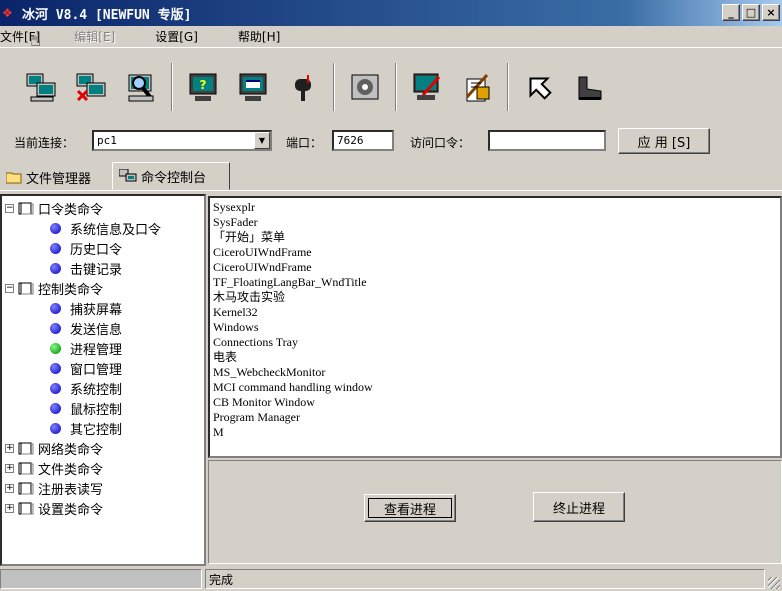 The width and height of the screenshot is (782, 591). What do you see at coordinates (495, 207) in the screenshot?
I see `list-item: Sysexplr` at bounding box center [495, 207].